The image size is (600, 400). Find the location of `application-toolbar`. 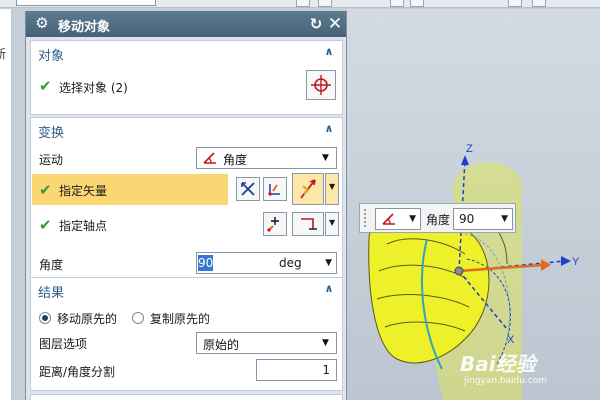

application-toolbar is located at coordinates (300, 4).